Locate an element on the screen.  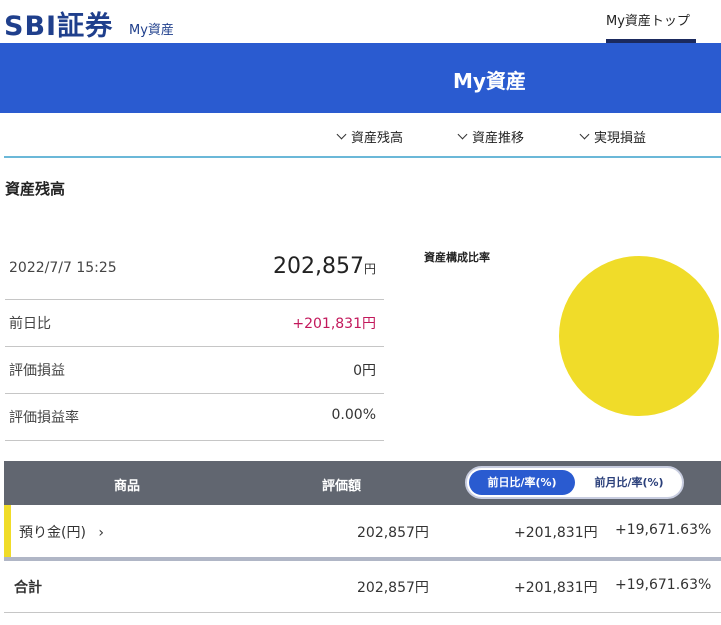
monthly-change-toggle: 前月比/率(%) is located at coordinates (629, 482).